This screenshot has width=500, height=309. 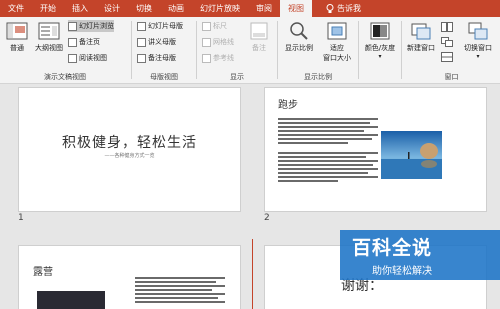 I want to click on reading-view-label: 阅读视图, so click(x=93, y=58).